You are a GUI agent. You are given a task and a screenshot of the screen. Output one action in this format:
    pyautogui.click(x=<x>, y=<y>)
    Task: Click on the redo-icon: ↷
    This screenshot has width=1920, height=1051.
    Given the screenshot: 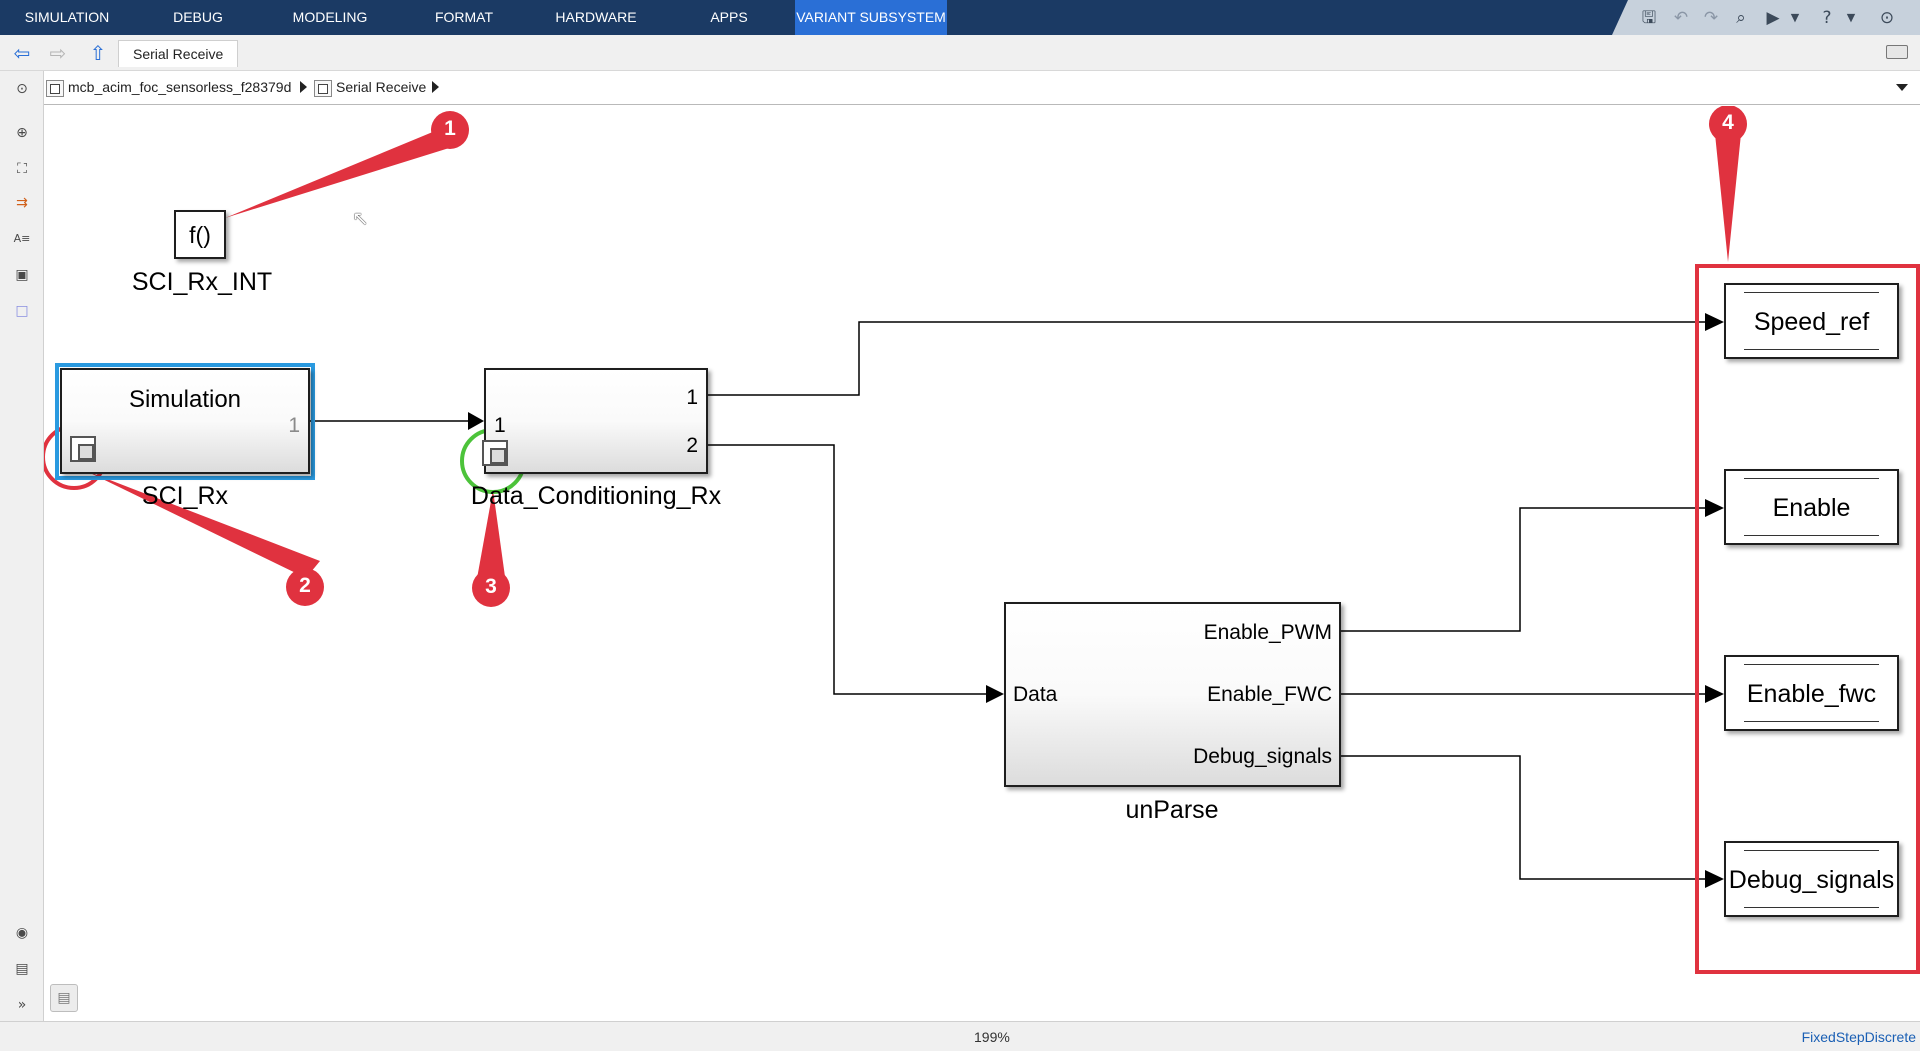 What is the action you would take?
    pyautogui.click(x=1711, y=18)
    